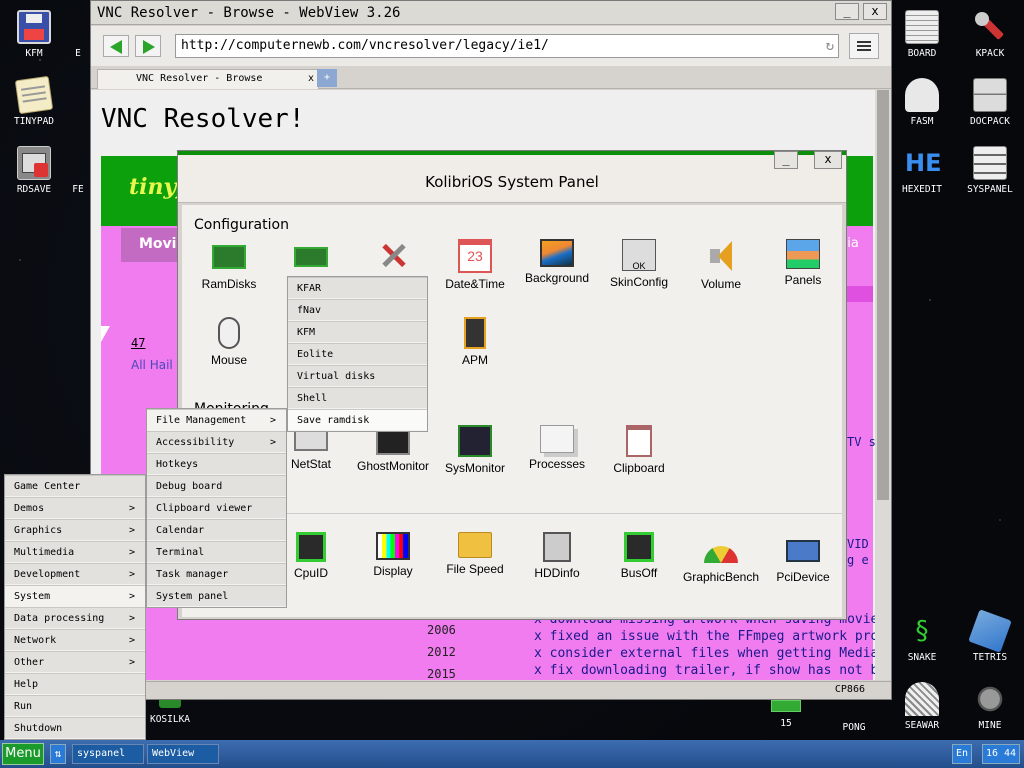  Describe the element at coordinates (786, 706) in the screenshot. I see `fifteen-icon` at that location.